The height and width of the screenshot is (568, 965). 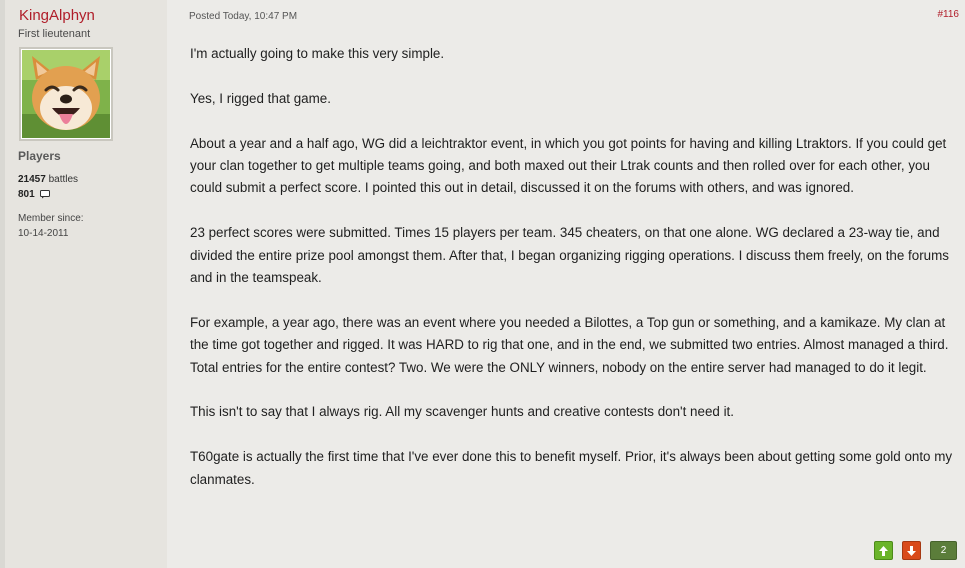 What do you see at coordinates (45, 194) in the screenshot?
I see `speech-bubble-icon` at bounding box center [45, 194].